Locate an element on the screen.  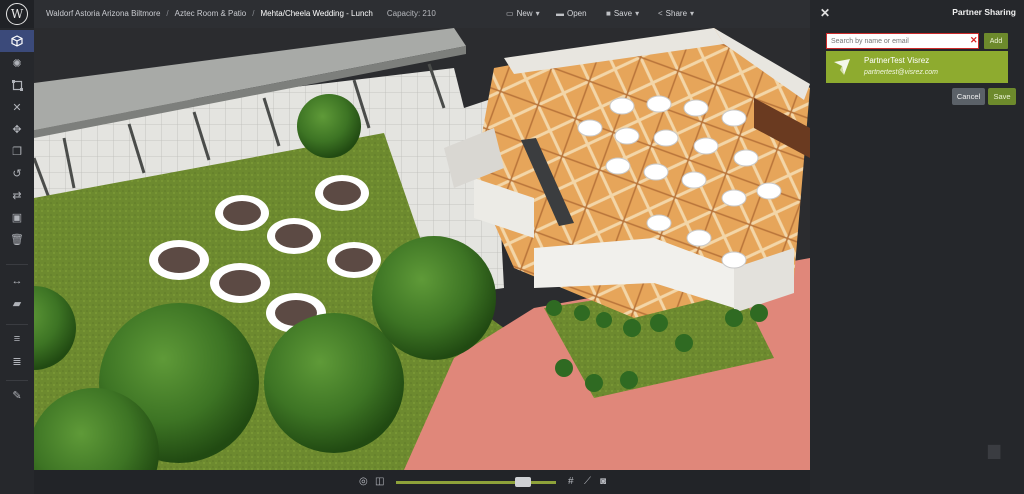
copy-icon: ❐ is located at coordinates (17, 151).